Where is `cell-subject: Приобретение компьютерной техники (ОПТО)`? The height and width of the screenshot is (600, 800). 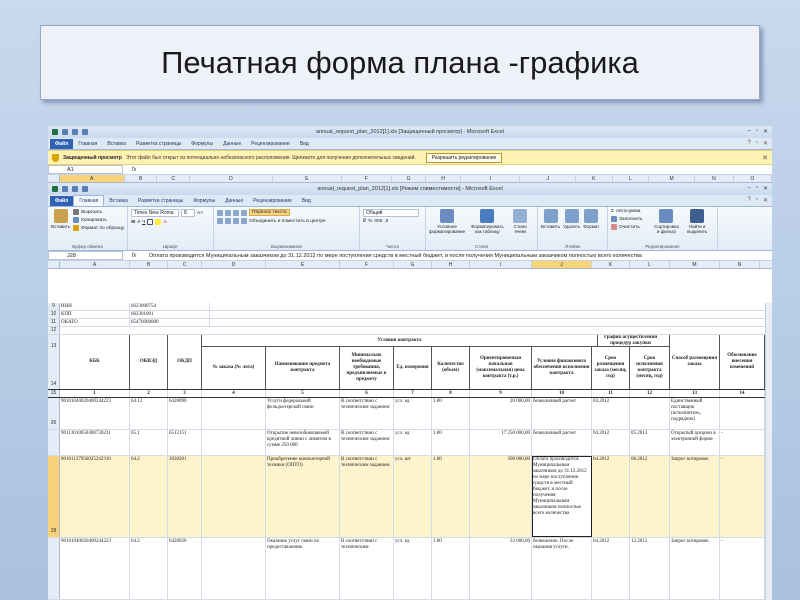
cell-subject: Приобретение компьютерной техники (ОПТО) is located at coordinates (303, 496).